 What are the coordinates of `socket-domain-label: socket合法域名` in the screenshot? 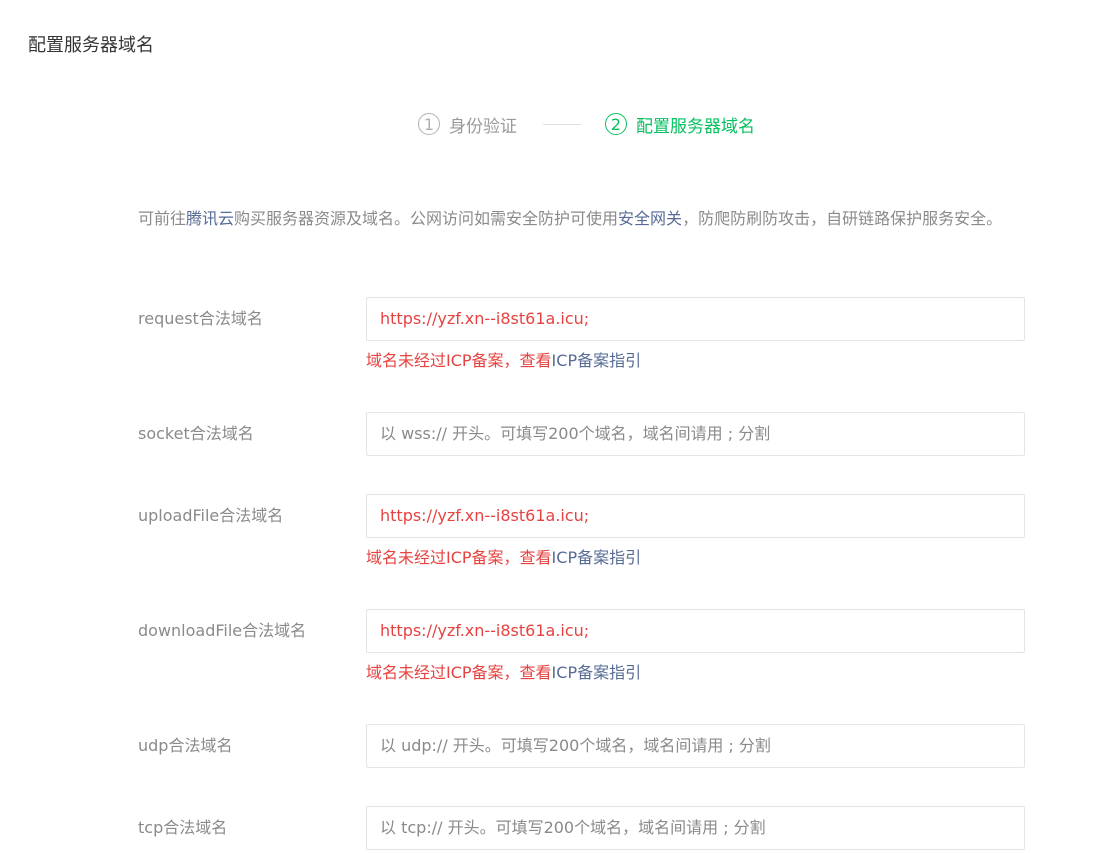 It's located at (196, 433).